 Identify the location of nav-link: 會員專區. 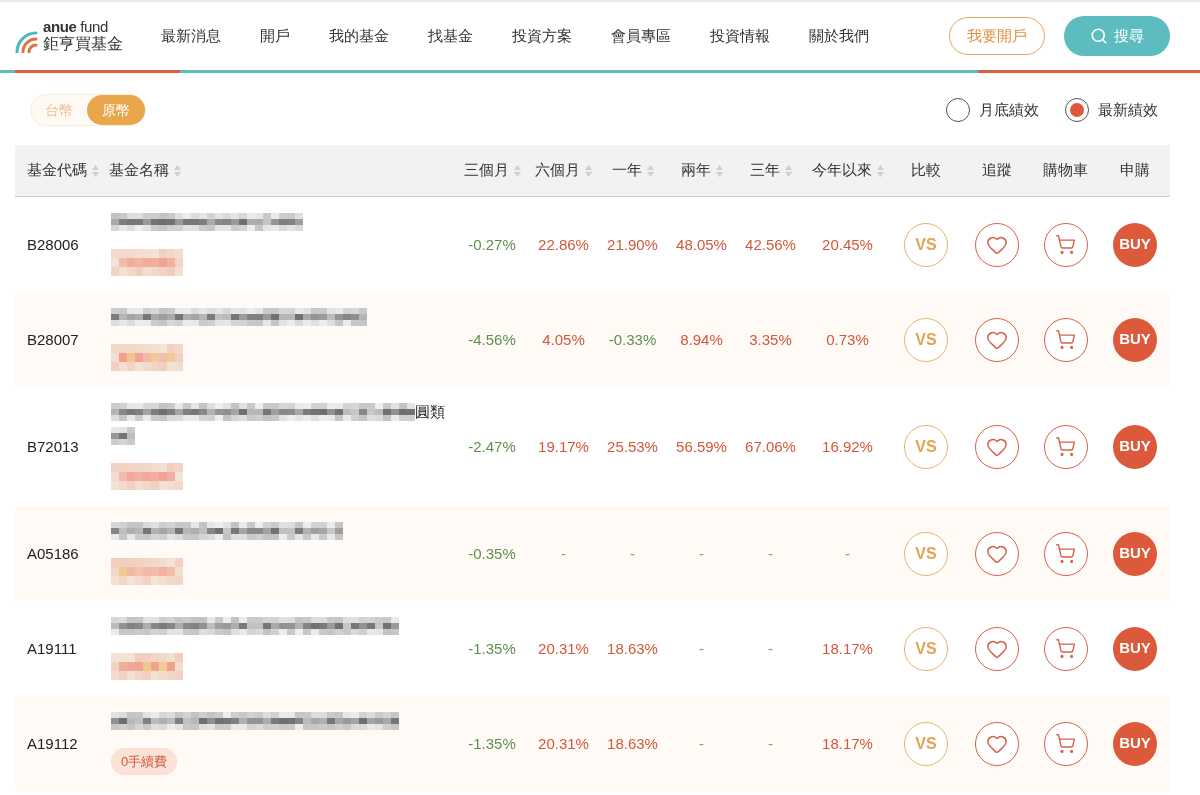
(641, 36).